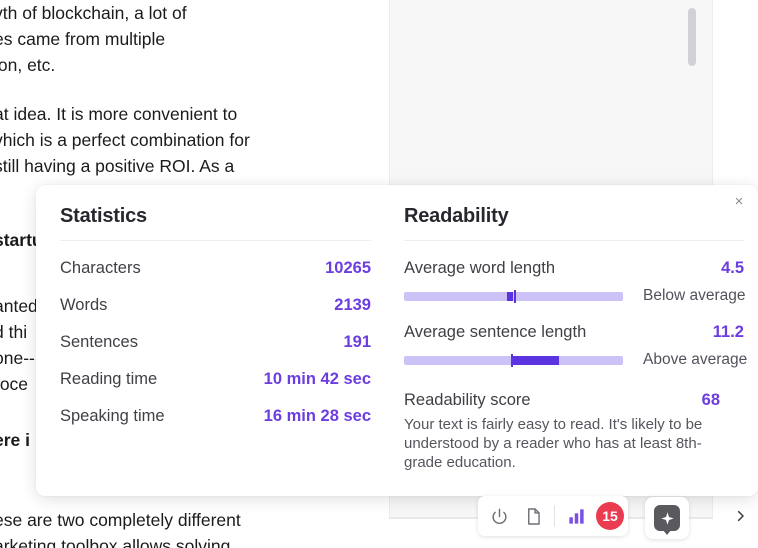  Describe the element at coordinates (15, 440) in the screenshot. I see `document-line: ere i` at that location.